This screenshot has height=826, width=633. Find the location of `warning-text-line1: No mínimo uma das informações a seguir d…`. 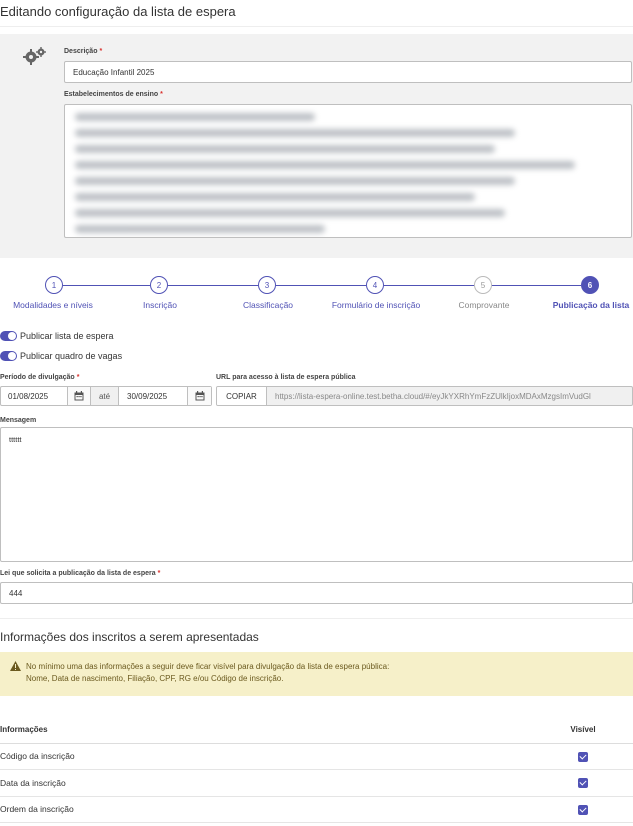

warning-text-line1: No mínimo uma das informações a seguir d… is located at coordinates (208, 666).